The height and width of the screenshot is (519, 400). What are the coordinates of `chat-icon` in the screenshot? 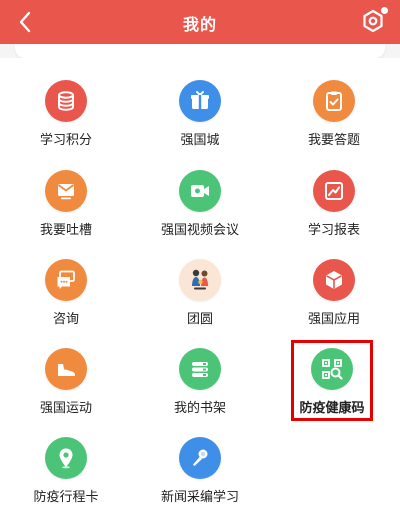 It's located at (66, 280).